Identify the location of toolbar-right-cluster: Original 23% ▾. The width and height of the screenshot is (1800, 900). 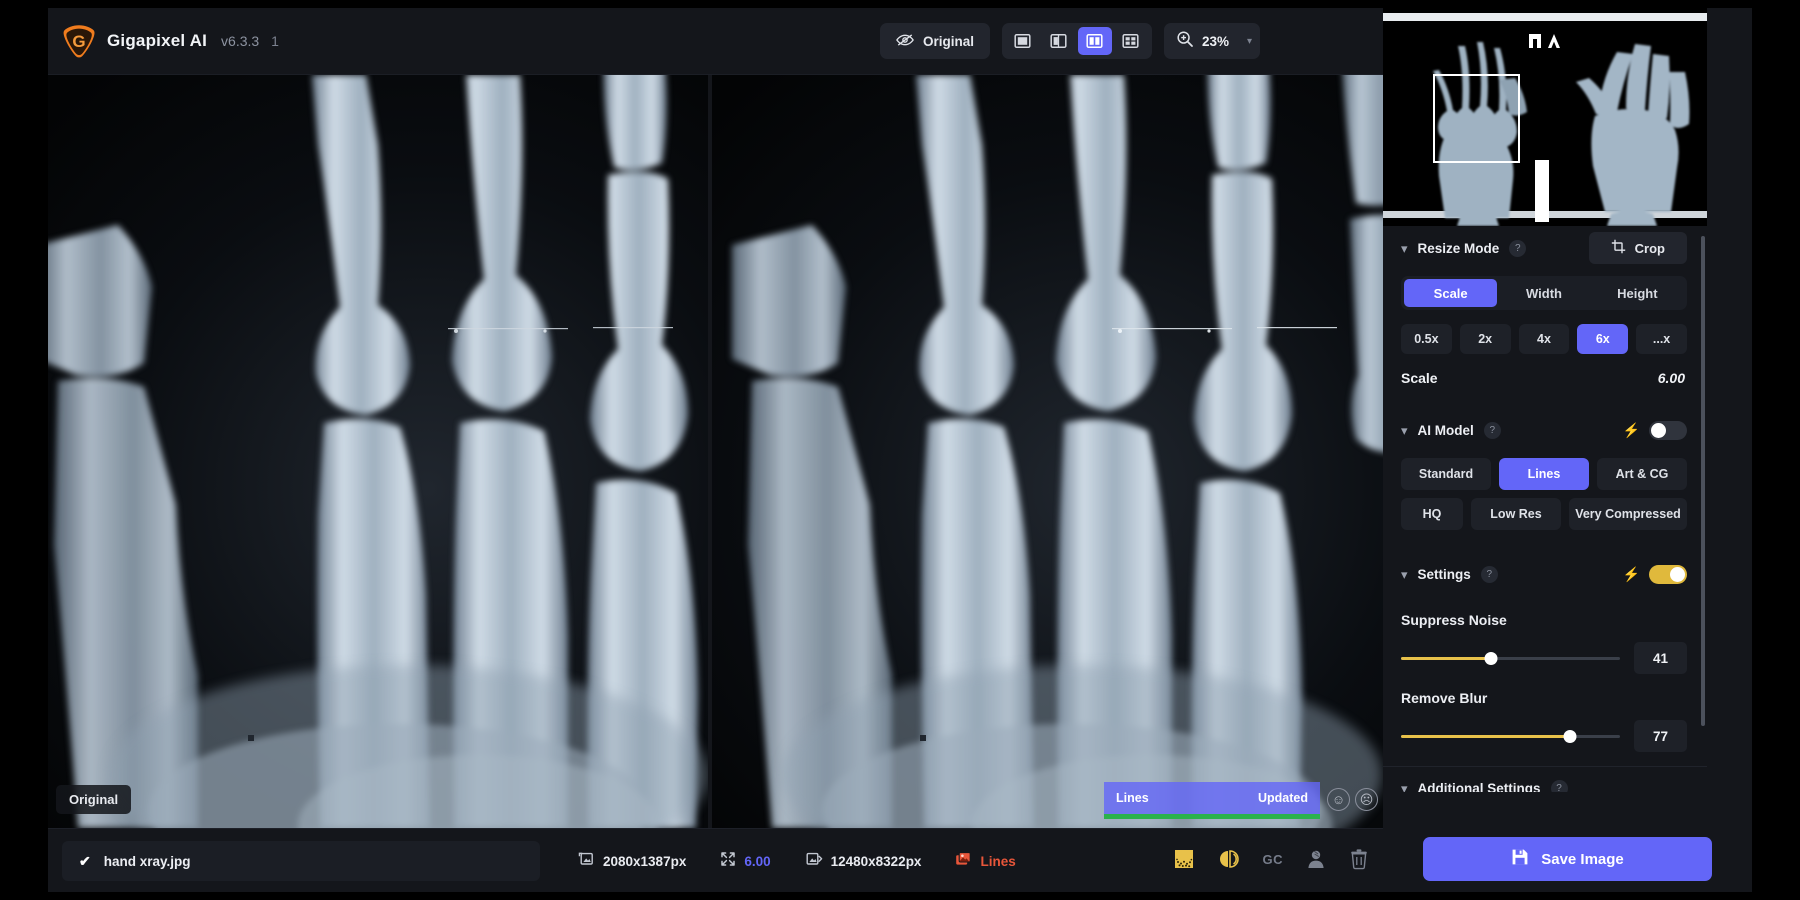
(1069, 41).